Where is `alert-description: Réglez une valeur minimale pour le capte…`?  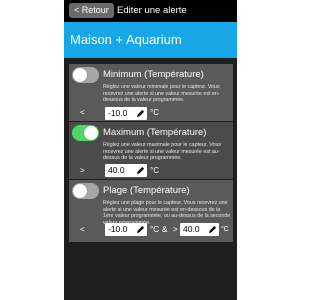
alert-description: Réglez une valeur minimale pour le capte… is located at coordinates (161, 94).